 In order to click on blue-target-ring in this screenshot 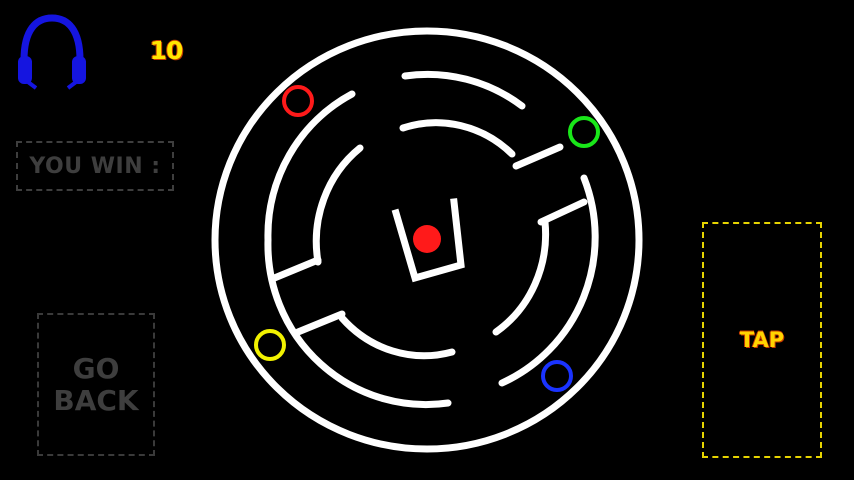, I will do `click(557, 376)`.